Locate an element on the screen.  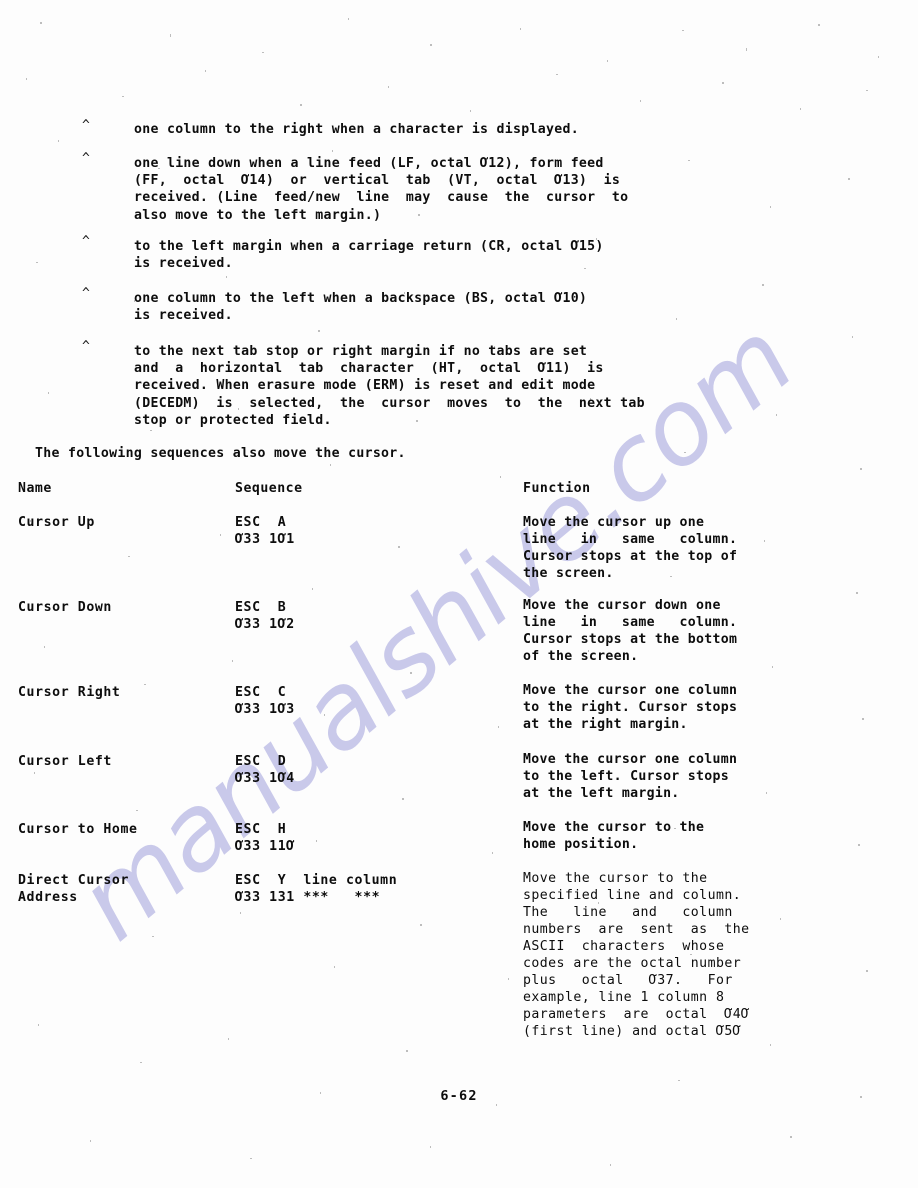
table-cell-sequence: ESC A Ơ33 1Ơ1 is located at coordinates (265, 531).